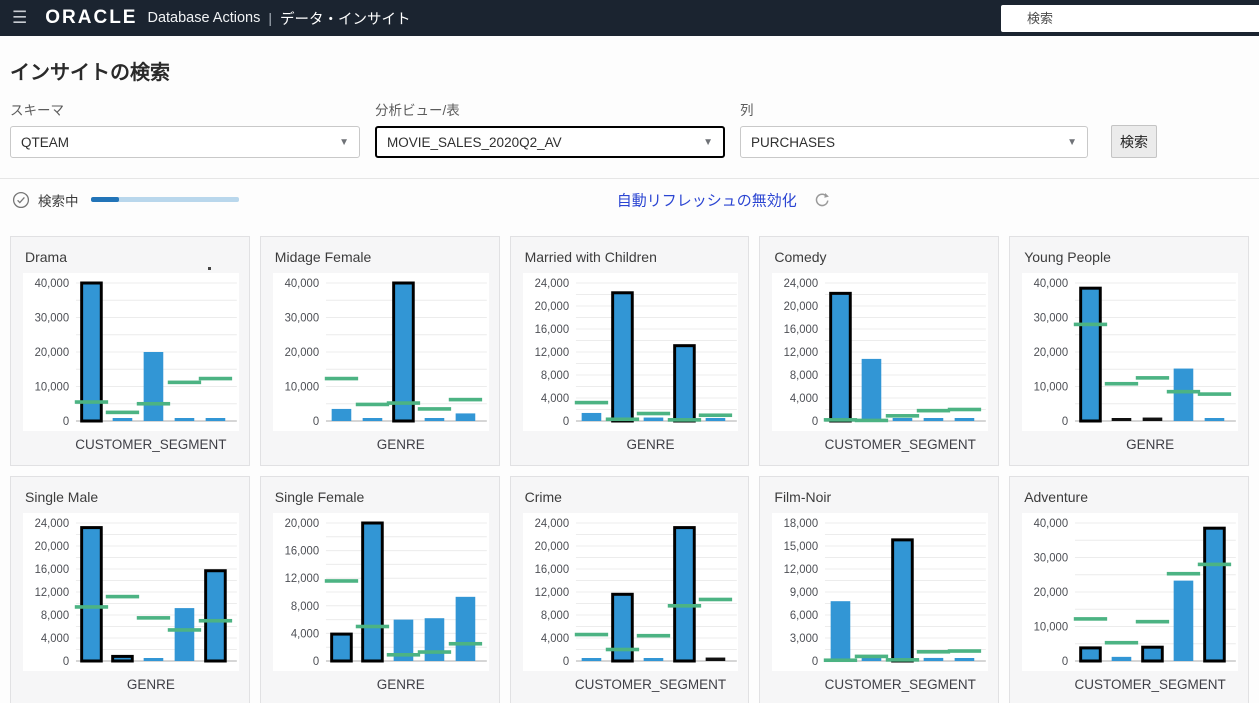 The height and width of the screenshot is (703, 1259). Describe the element at coordinates (885, 593) in the screenshot. I see `bar-chart: 0 3,000 6,000 9,000 12,000 15,000 18,000` at that location.